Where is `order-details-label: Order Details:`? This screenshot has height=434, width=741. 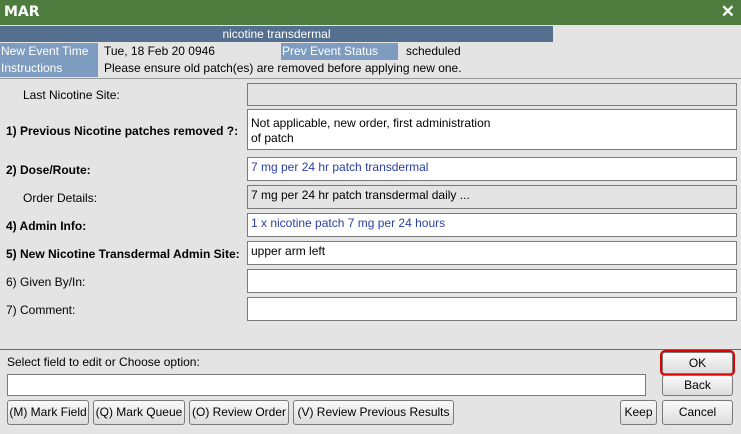 order-details-label: Order Details: is located at coordinates (60, 198).